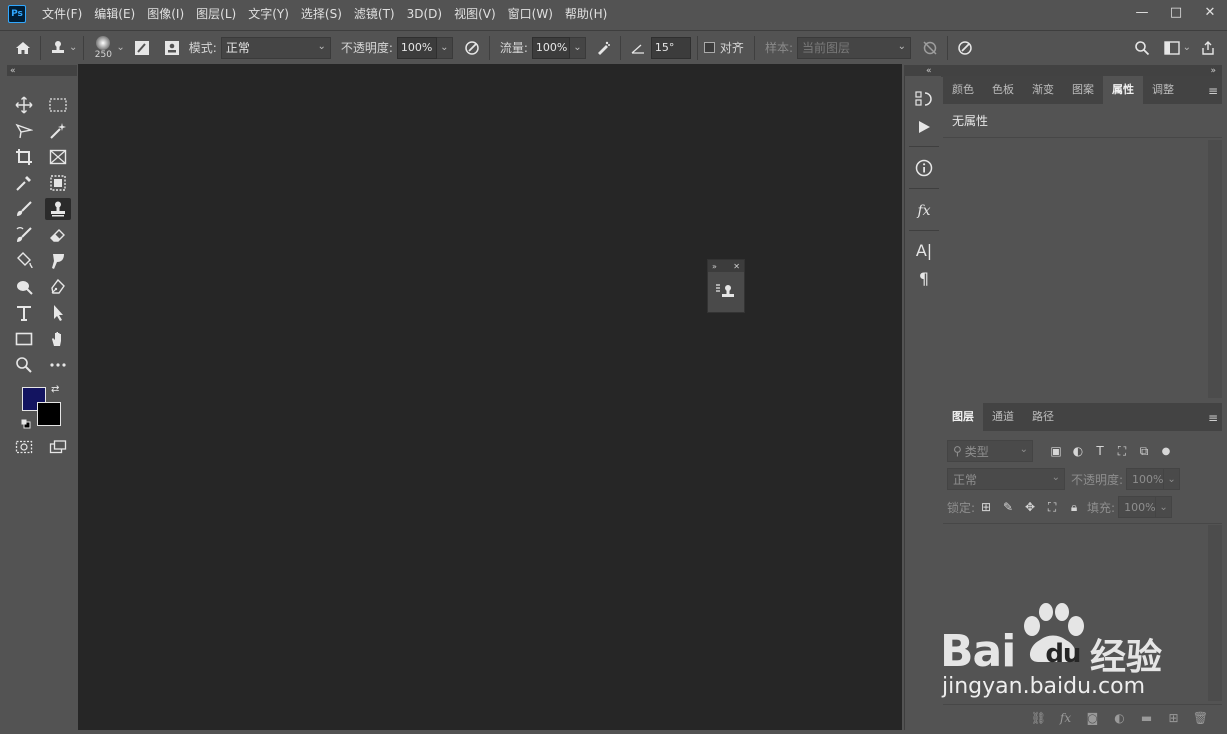 The width and height of the screenshot is (1227, 734). Describe the element at coordinates (58, 287) in the screenshot. I see `pen-tool` at that location.